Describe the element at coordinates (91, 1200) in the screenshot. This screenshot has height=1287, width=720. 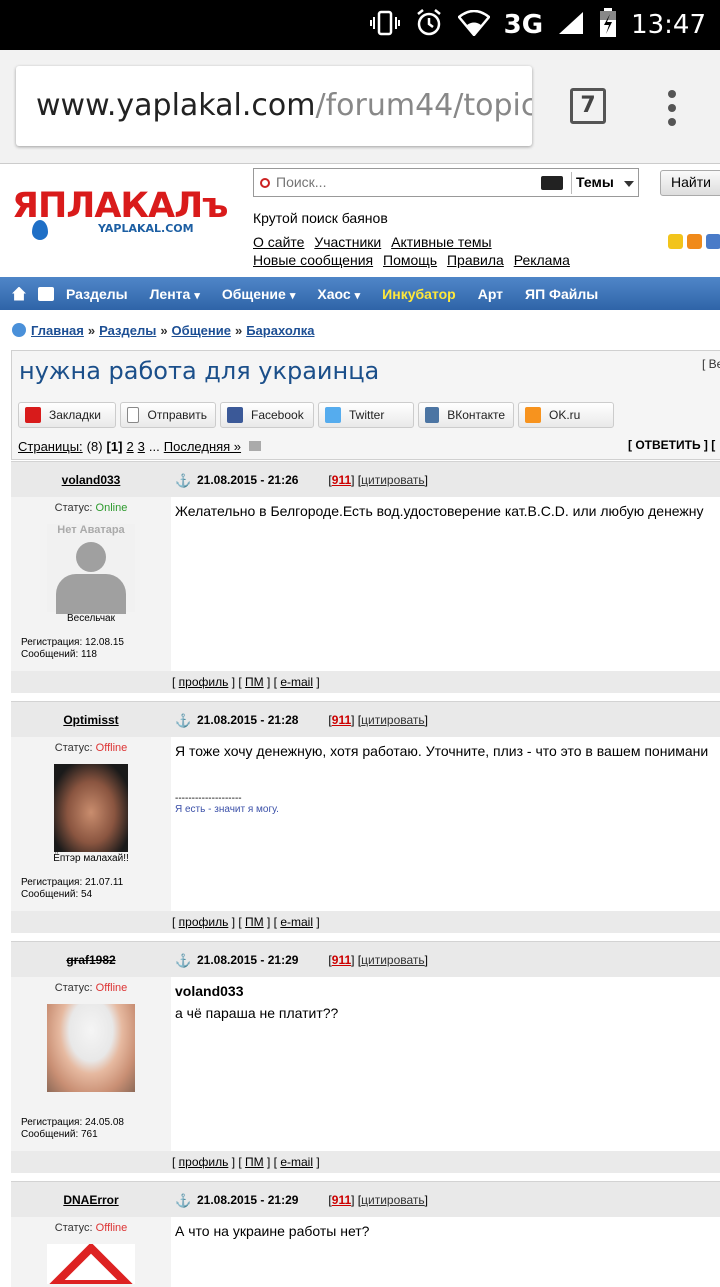
I see `post-author: DNAError` at that location.